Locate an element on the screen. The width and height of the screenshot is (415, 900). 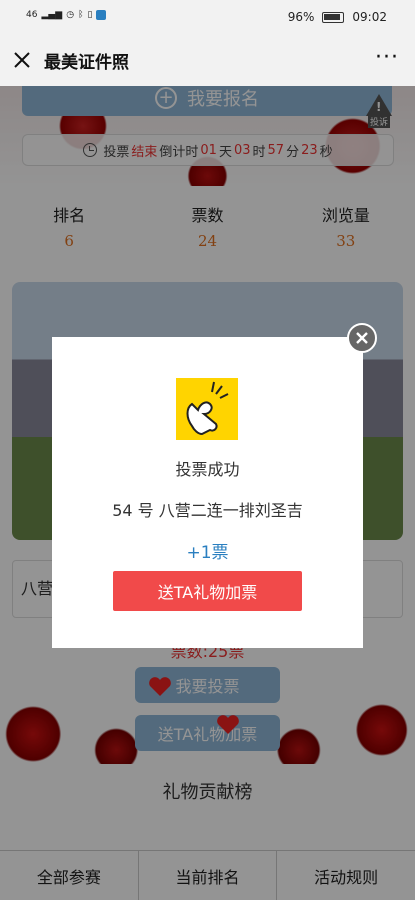
bluetooth-icon: ᛒ is located at coordinates (81, 15).